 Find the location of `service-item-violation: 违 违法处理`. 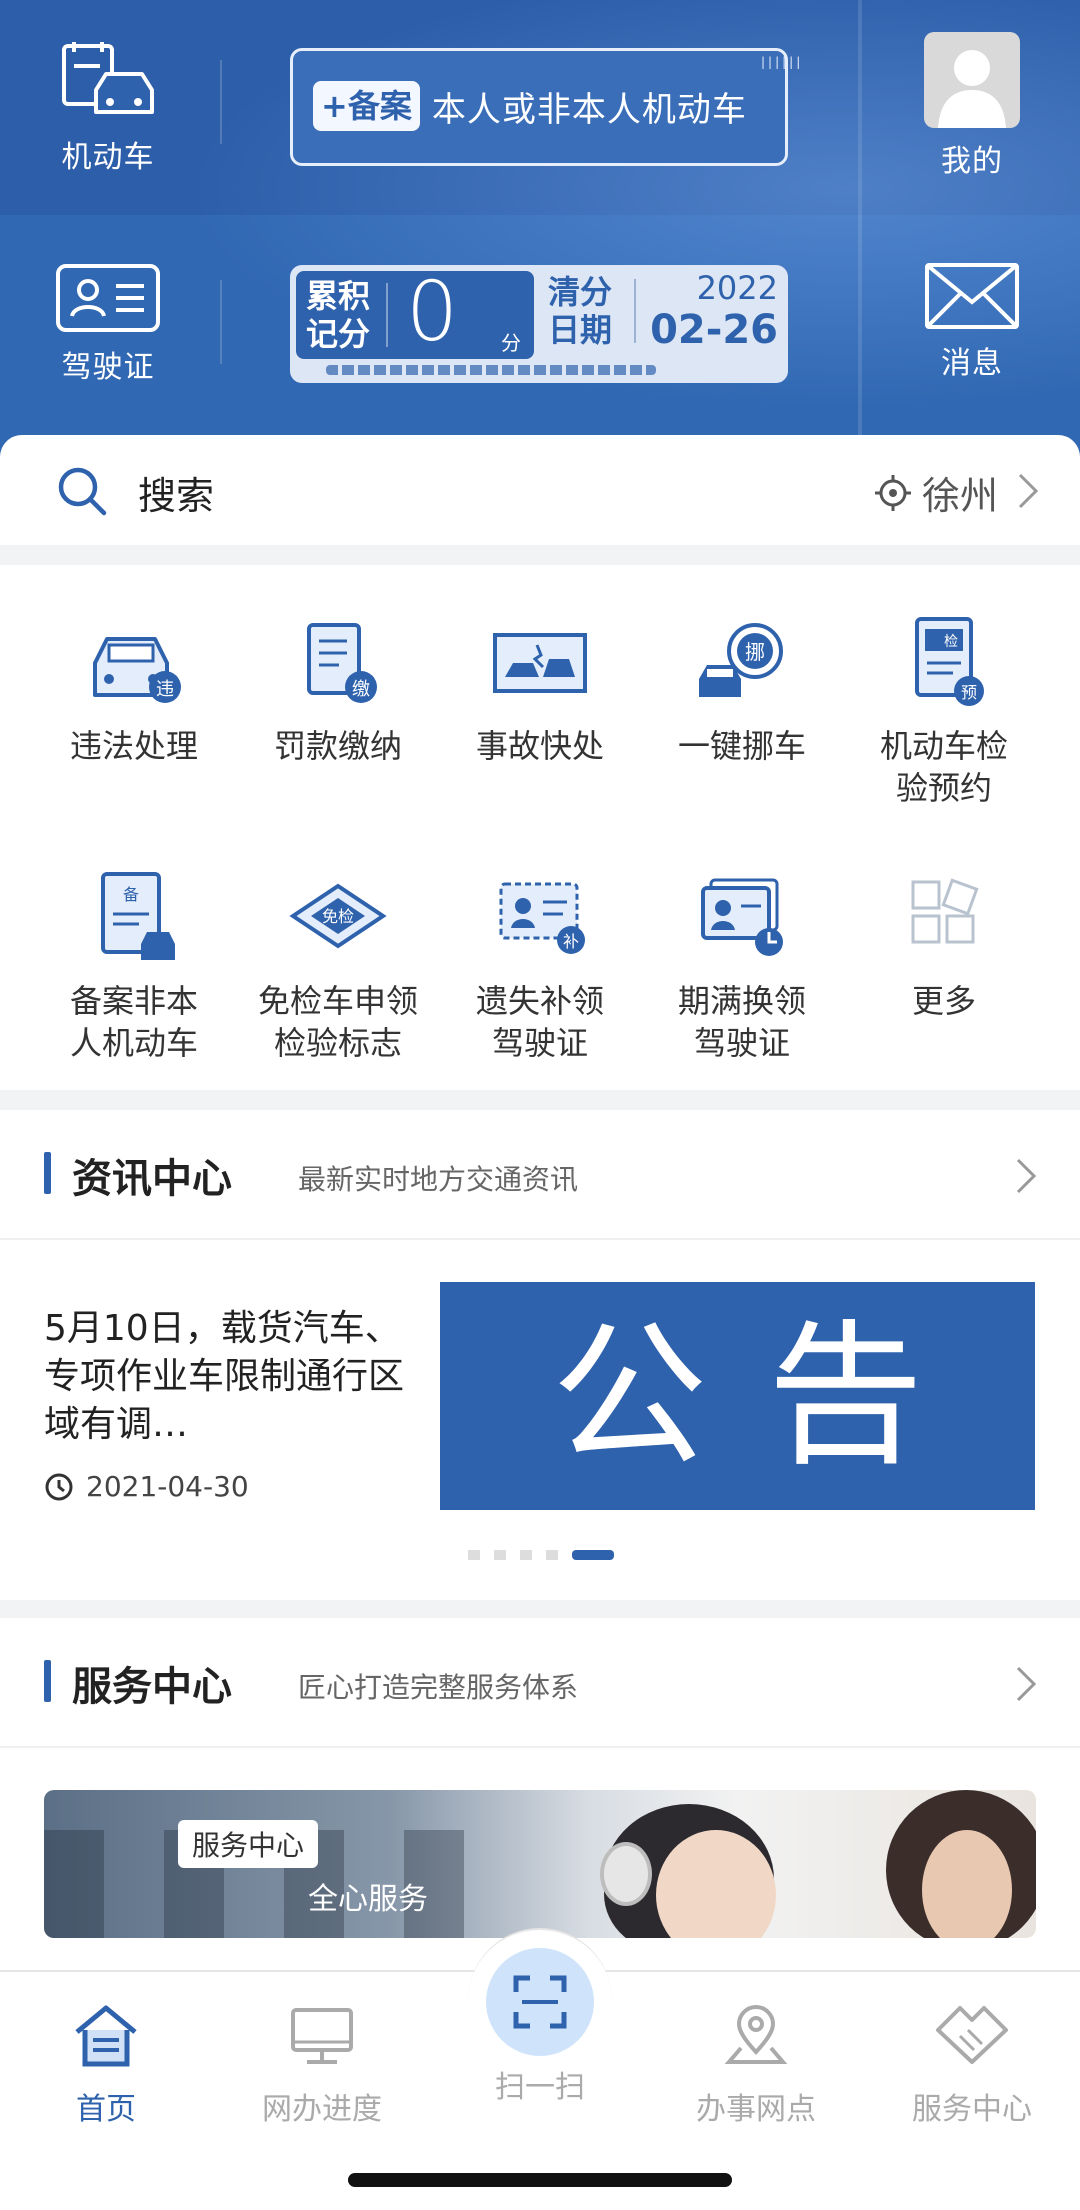

service-item-violation: 违 违法处理 is located at coordinates (134, 691).